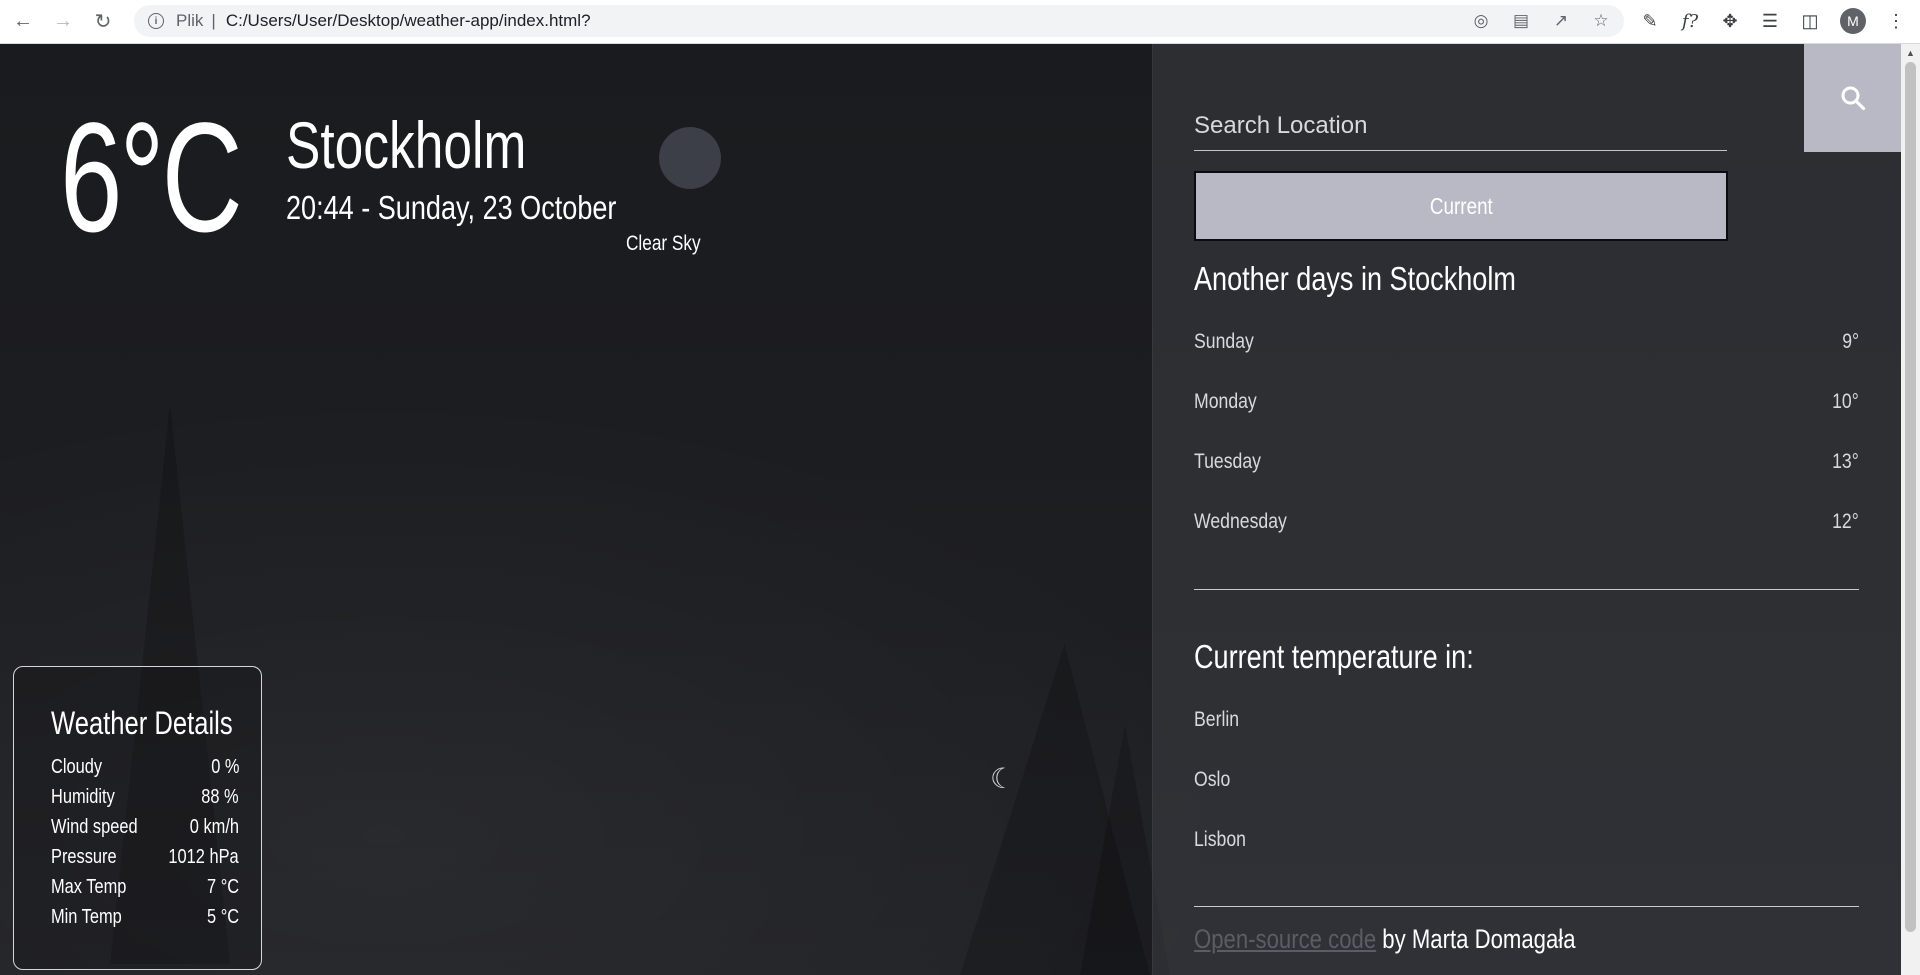 This screenshot has width=1920, height=975. I want to click on forecast-temp: 9°, so click(1850, 341).